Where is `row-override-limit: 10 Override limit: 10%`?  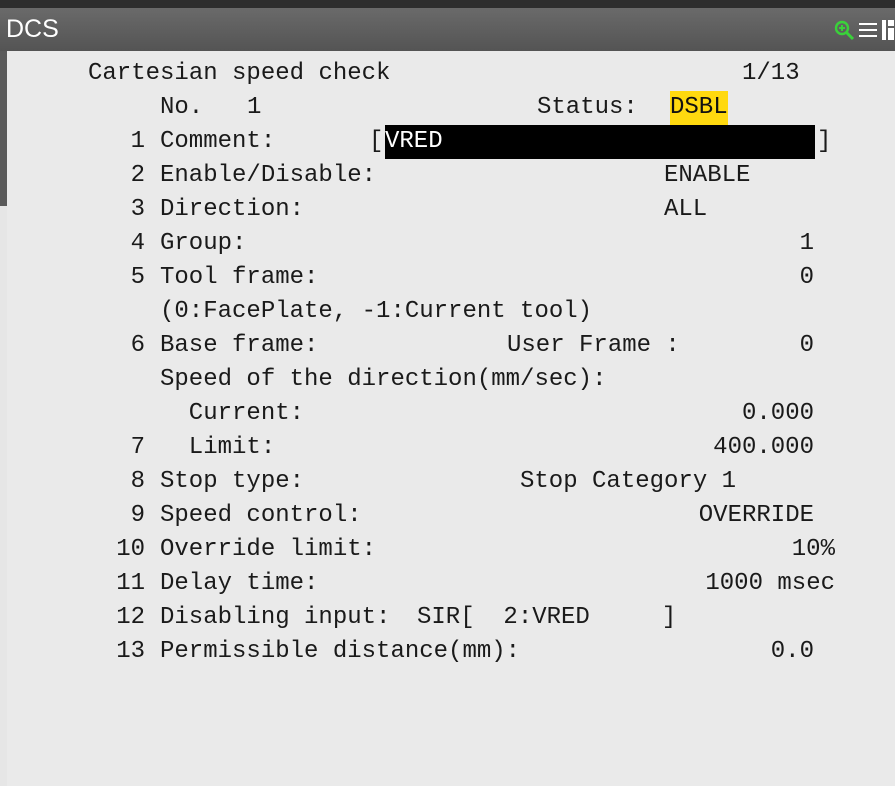
row-override-limit: 10 Override limit: 10% is located at coordinates (451, 550).